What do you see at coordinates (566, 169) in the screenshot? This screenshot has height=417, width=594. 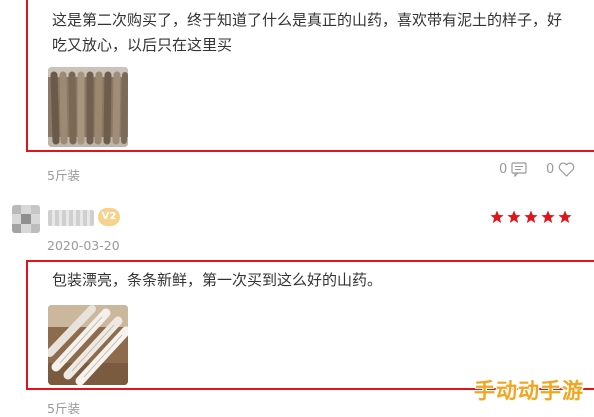 I see `heart-icon` at bounding box center [566, 169].